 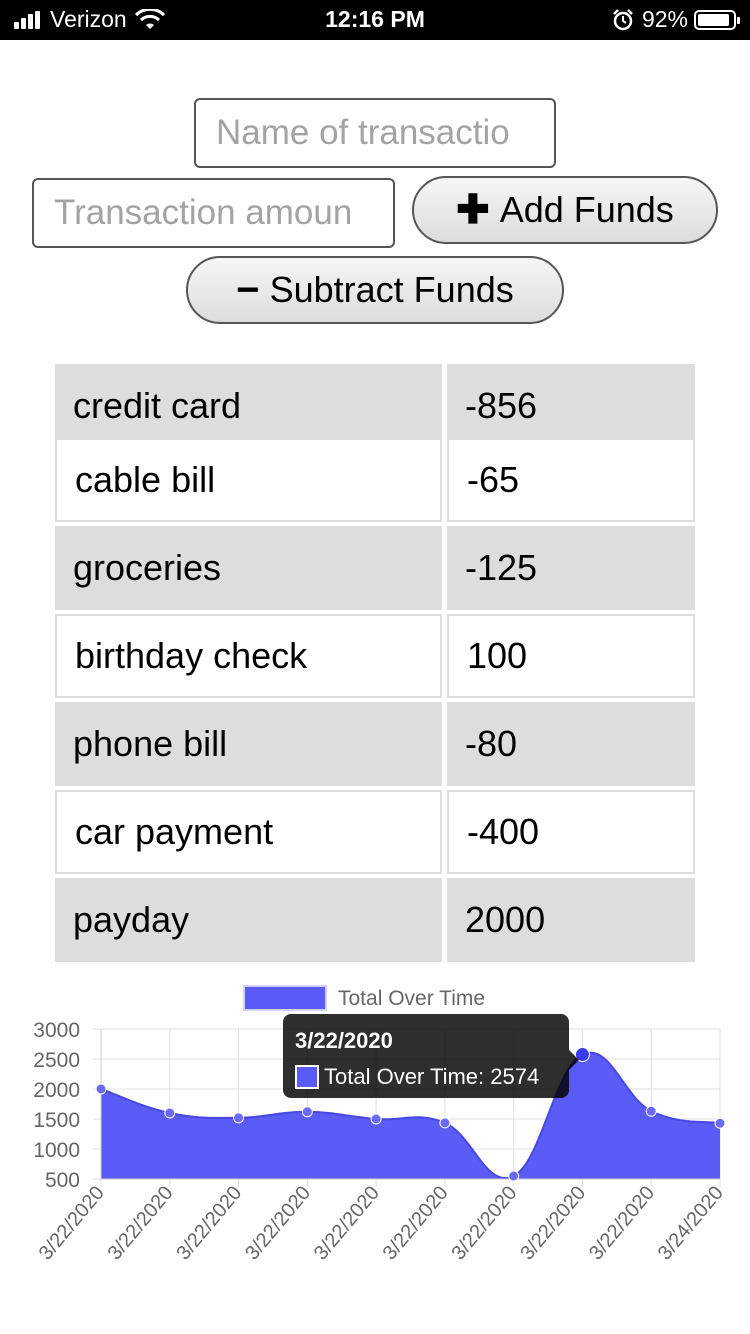 I want to click on table-row: payday 2000, so click(x=375, y=920).